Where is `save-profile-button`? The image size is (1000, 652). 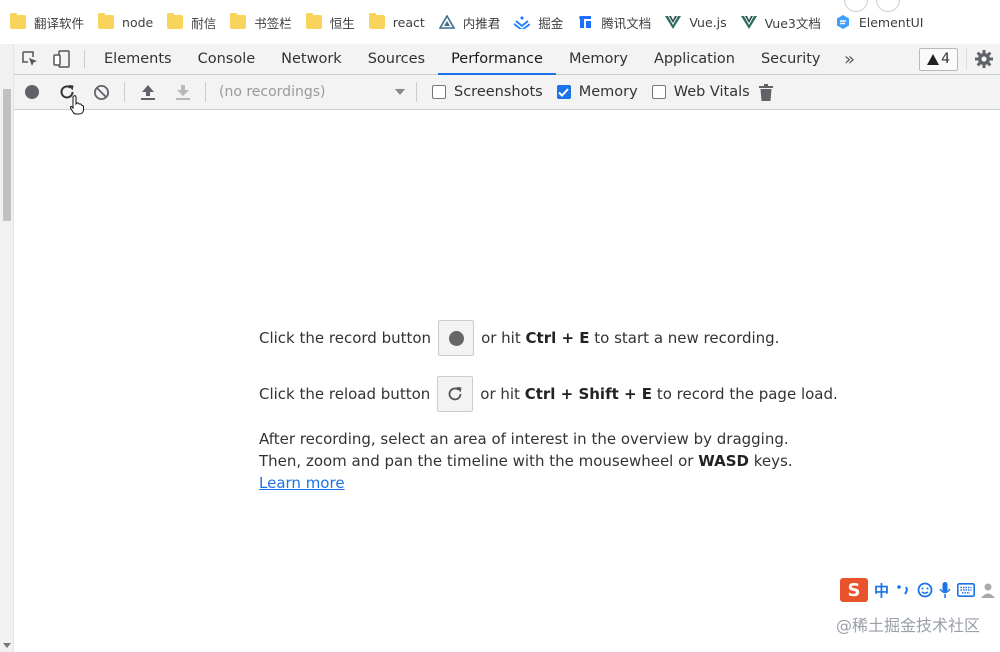 save-profile-button is located at coordinates (182, 92).